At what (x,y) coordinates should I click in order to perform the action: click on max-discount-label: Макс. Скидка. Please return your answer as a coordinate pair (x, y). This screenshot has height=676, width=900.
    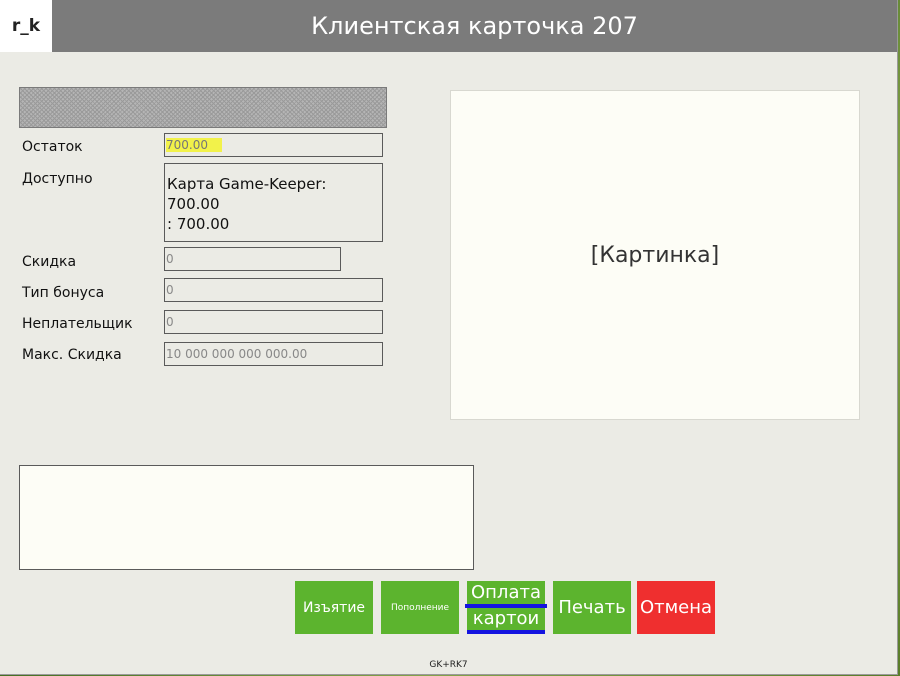
    Looking at the image, I should click on (72, 355).